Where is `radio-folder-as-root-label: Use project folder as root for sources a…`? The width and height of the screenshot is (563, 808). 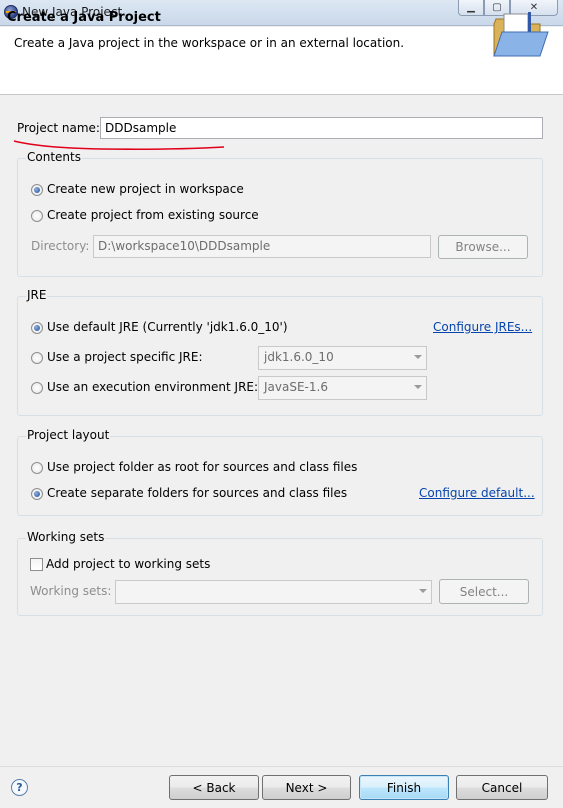 radio-folder-as-root-label: Use project folder as root for sources a… is located at coordinates (202, 467).